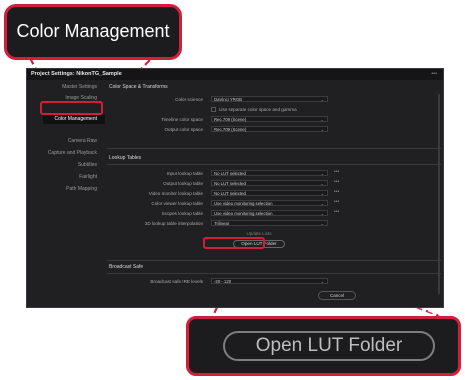 The width and height of the screenshot is (465, 380). Describe the element at coordinates (269, 193) in the screenshot. I see `video-monitor-lut-dropdown: No LUT selected ⌄` at that location.